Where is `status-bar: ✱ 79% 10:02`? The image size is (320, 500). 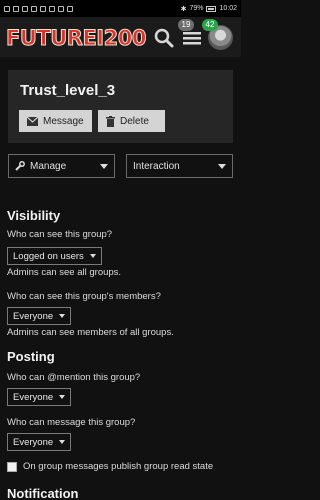 status-bar: ✱ 79% 10:02 is located at coordinates (120, 8).